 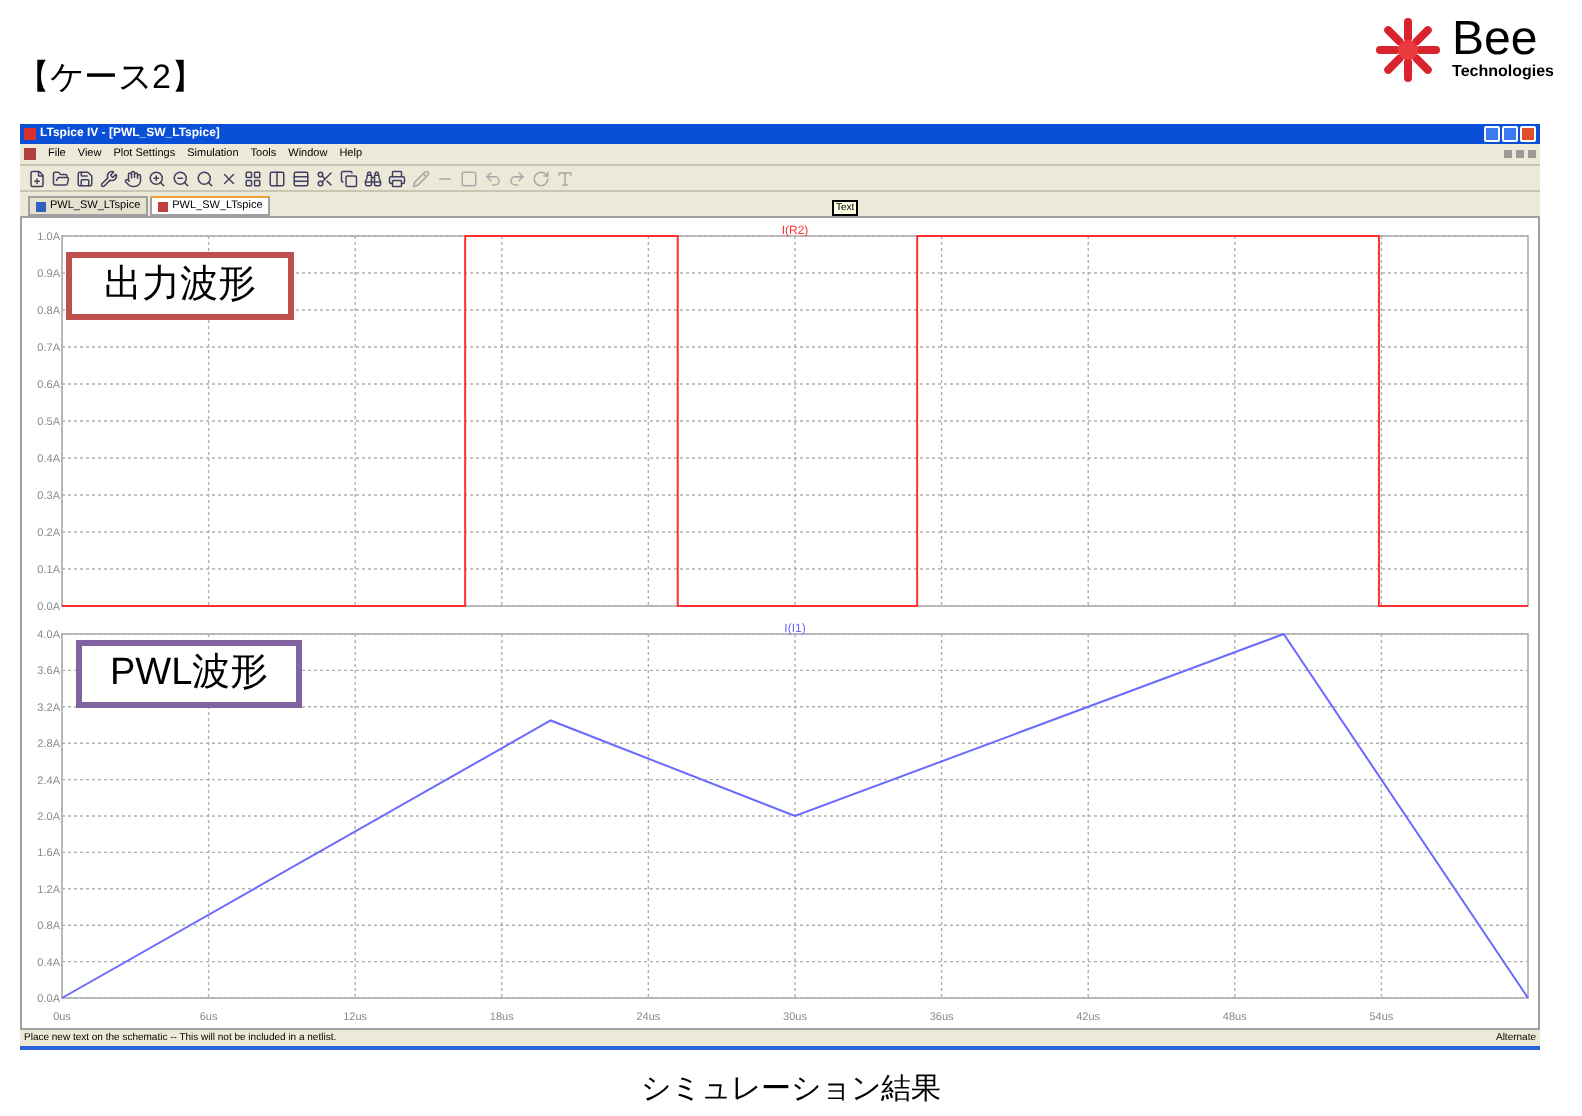 I want to click on rows-icon, so click(x=301, y=178).